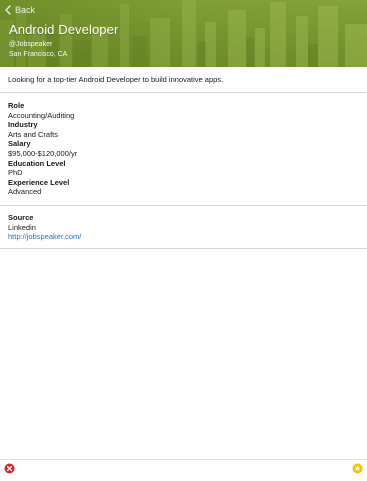  Describe the element at coordinates (31, 44) in the screenshot. I see `company-handle: @Jobspeaker` at that location.